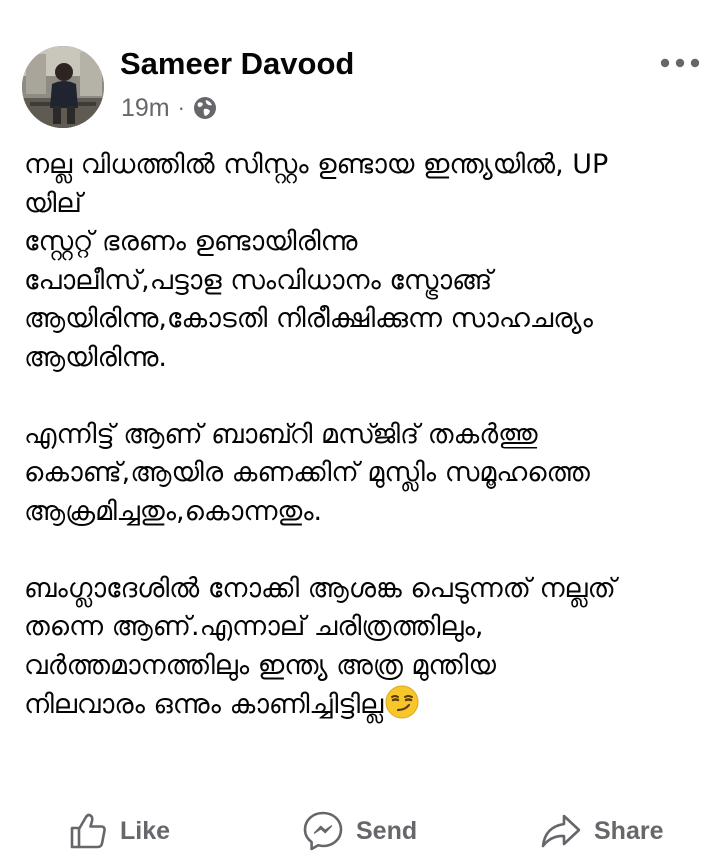 This screenshot has height=854, width=720. I want to click on share-label: Share, so click(629, 830).